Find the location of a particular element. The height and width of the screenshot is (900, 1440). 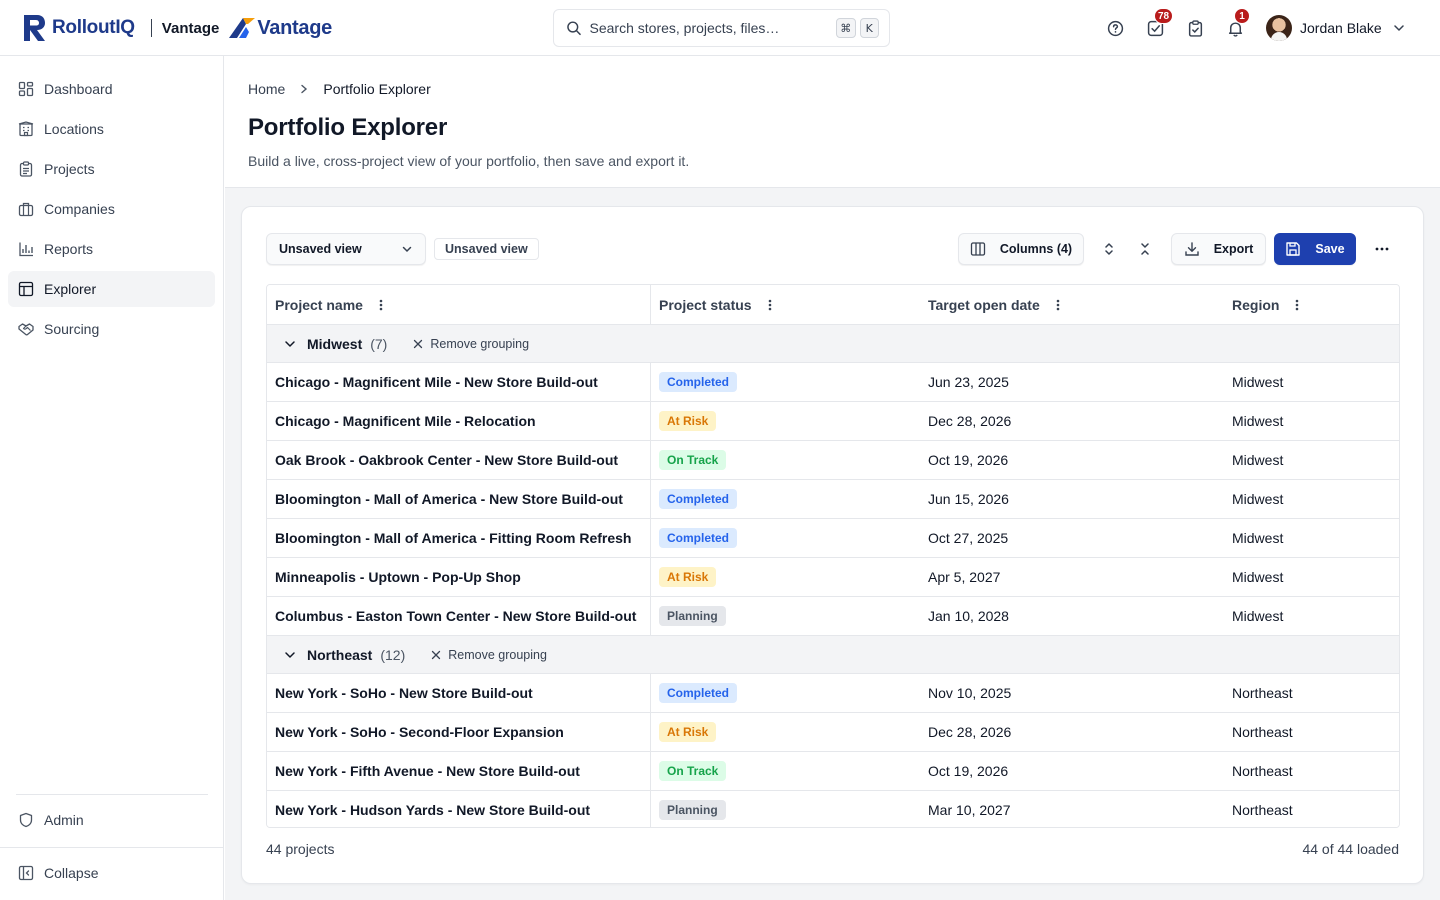

notifications-count-badge: 1 is located at coordinates (1242, 16).